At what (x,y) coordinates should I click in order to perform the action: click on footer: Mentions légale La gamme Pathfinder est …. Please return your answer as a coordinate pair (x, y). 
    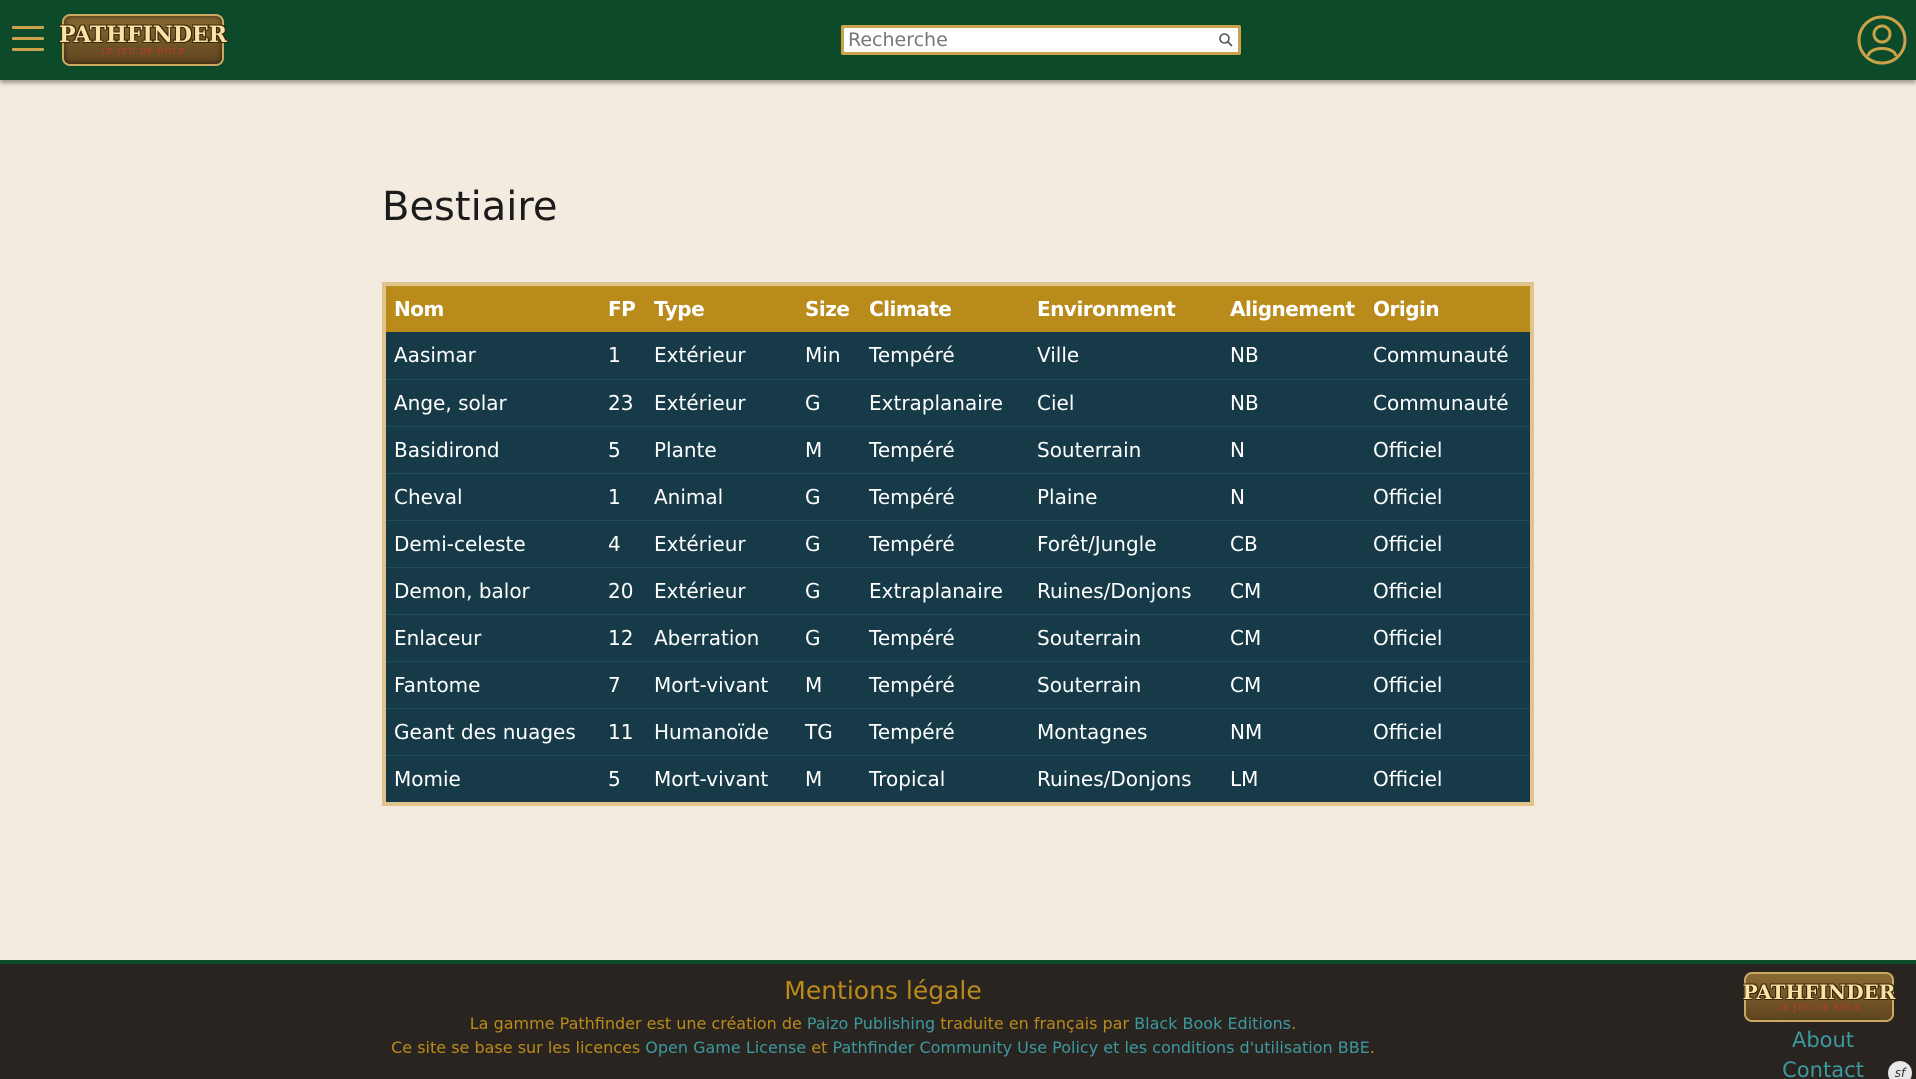
    Looking at the image, I should click on (958, 1019).